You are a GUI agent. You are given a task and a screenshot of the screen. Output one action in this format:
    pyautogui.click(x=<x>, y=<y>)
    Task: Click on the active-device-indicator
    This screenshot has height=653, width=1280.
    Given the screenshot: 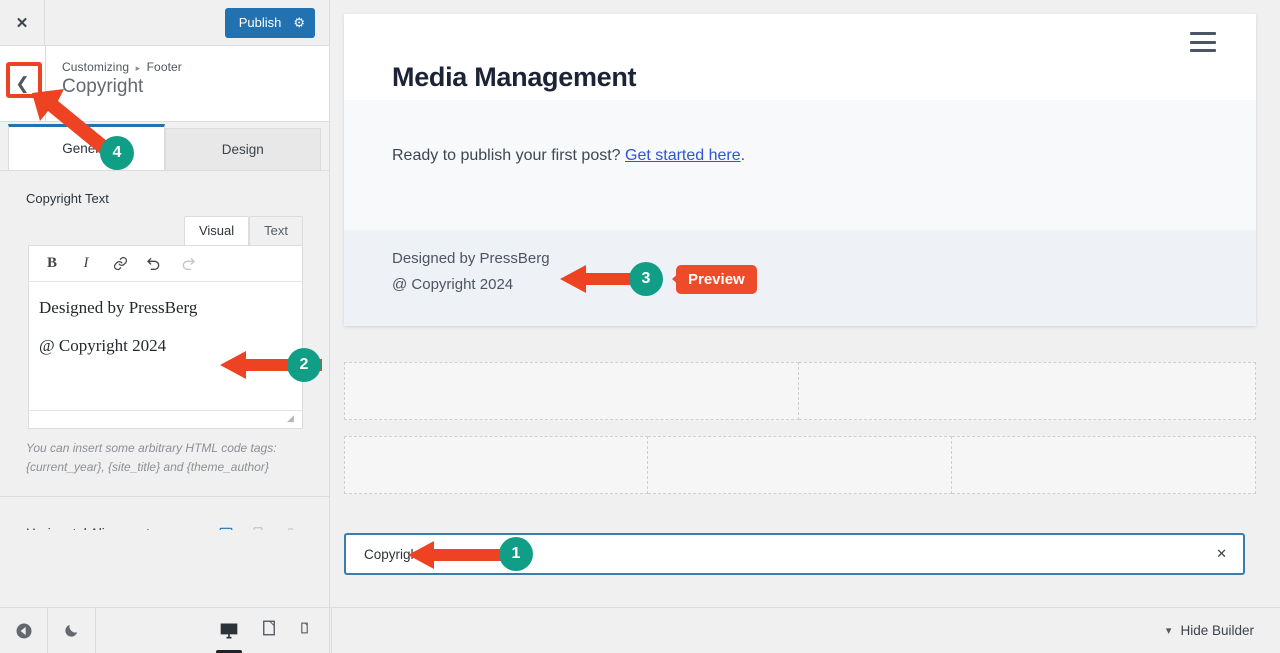 What is the action you would take?
    pyautogui.click(x=229, y=651)
    